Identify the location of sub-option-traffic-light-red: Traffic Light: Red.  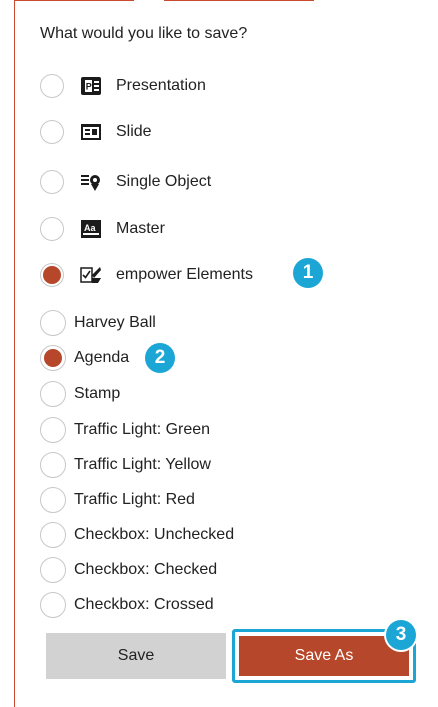
(117, 500).